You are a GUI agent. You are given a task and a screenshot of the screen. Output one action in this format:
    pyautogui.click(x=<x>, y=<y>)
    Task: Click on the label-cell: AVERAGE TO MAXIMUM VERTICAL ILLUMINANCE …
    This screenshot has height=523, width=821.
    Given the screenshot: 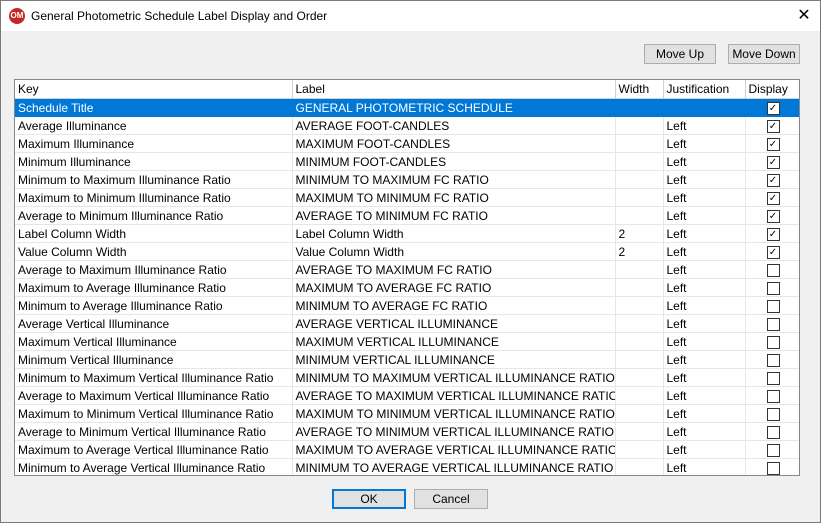 What is the action you would take?
    pyautogui.click(x=454, y=395)
    